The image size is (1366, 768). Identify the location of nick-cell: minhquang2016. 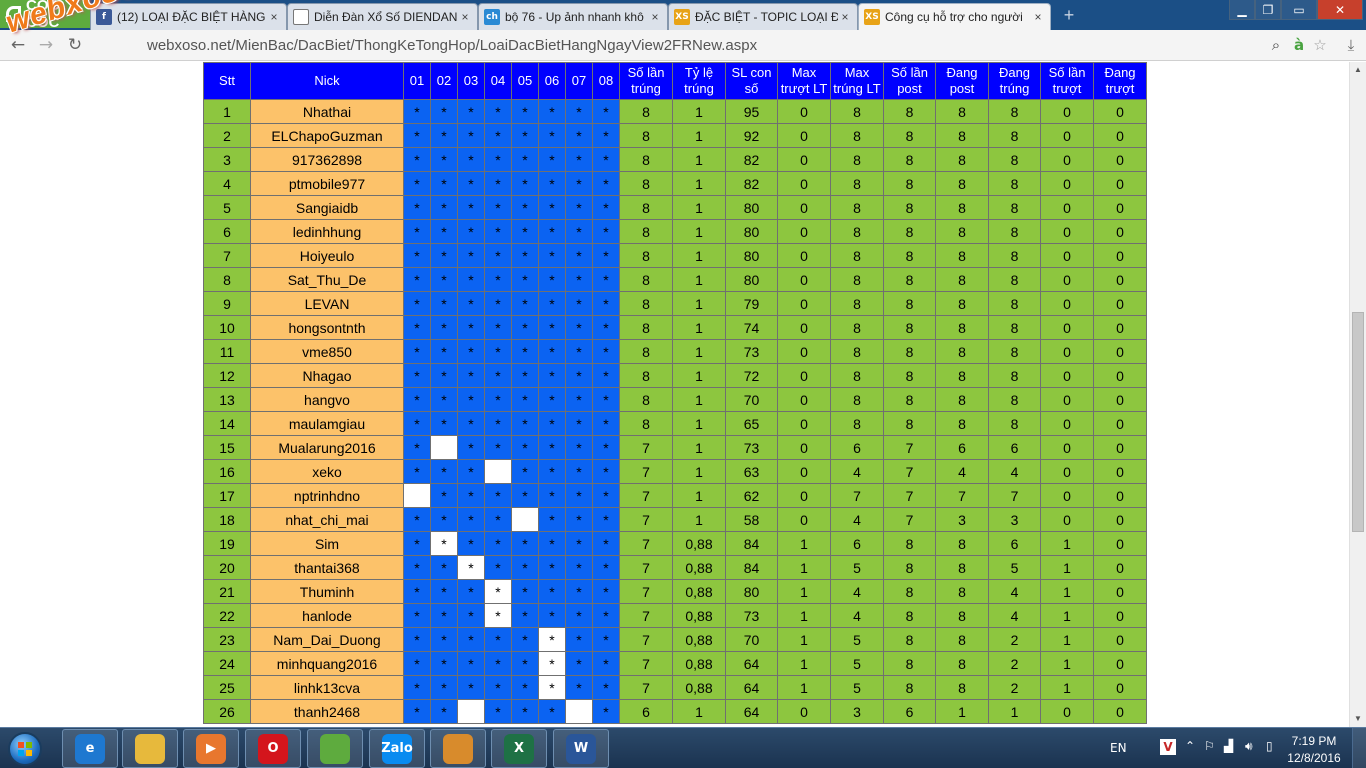
(327, 663).